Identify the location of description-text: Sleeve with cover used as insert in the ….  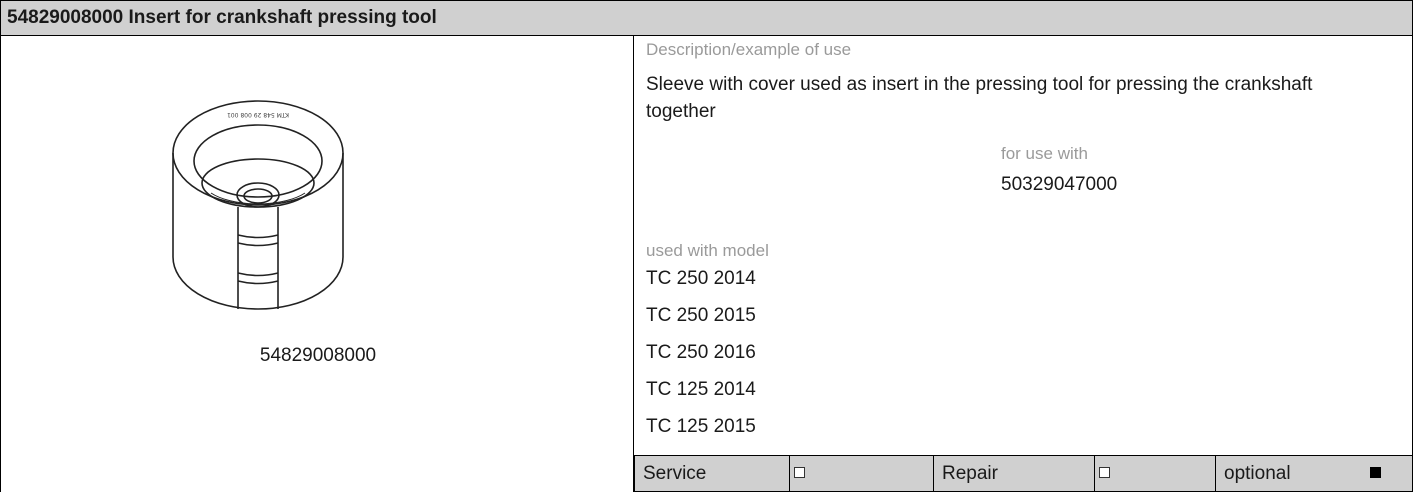
(979, 98).